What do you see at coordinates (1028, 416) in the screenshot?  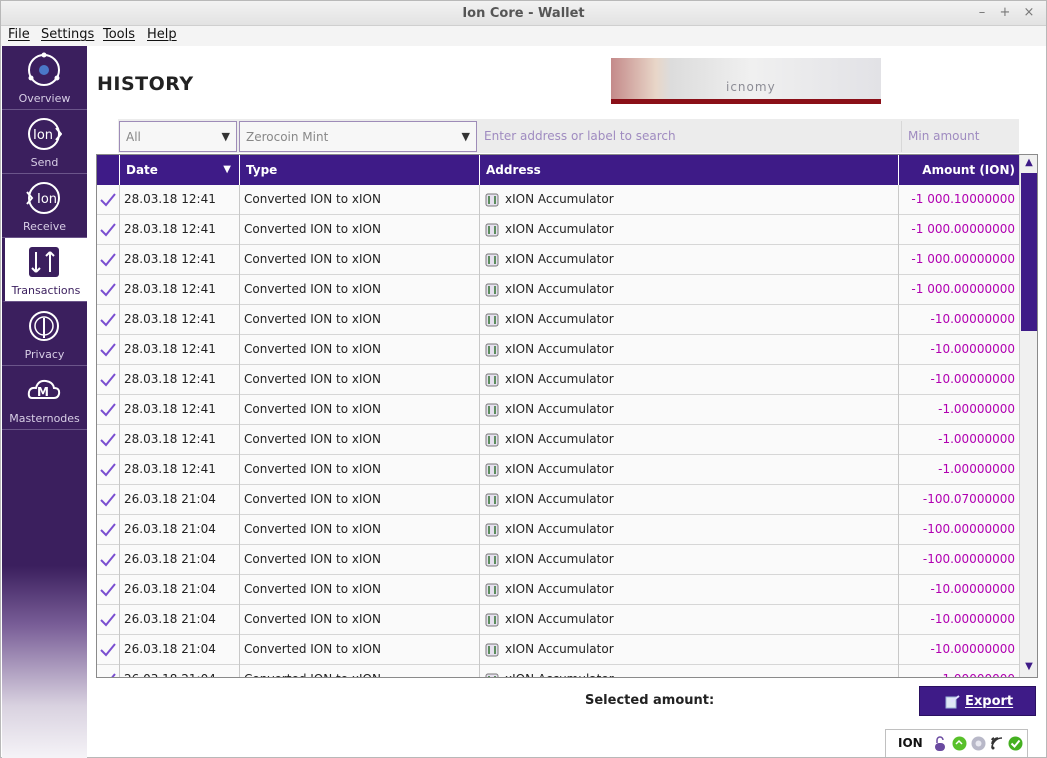 I see `table-scrollbar: ▲ ▼` at bounding box center [1028, 416].